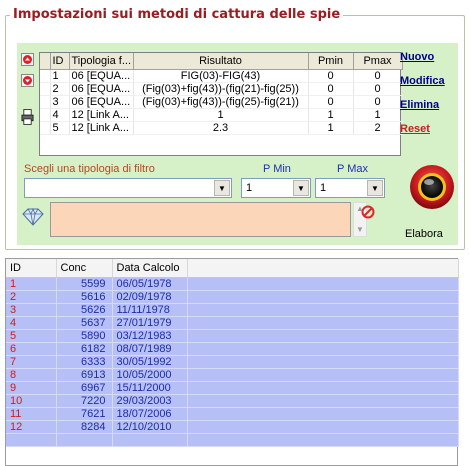 Image resolution: width=469 pixels, height=466 pixels. Describe the element at coordinates (424, 234) in the screenshot. I see `elabora-label: Elabora` at that location.